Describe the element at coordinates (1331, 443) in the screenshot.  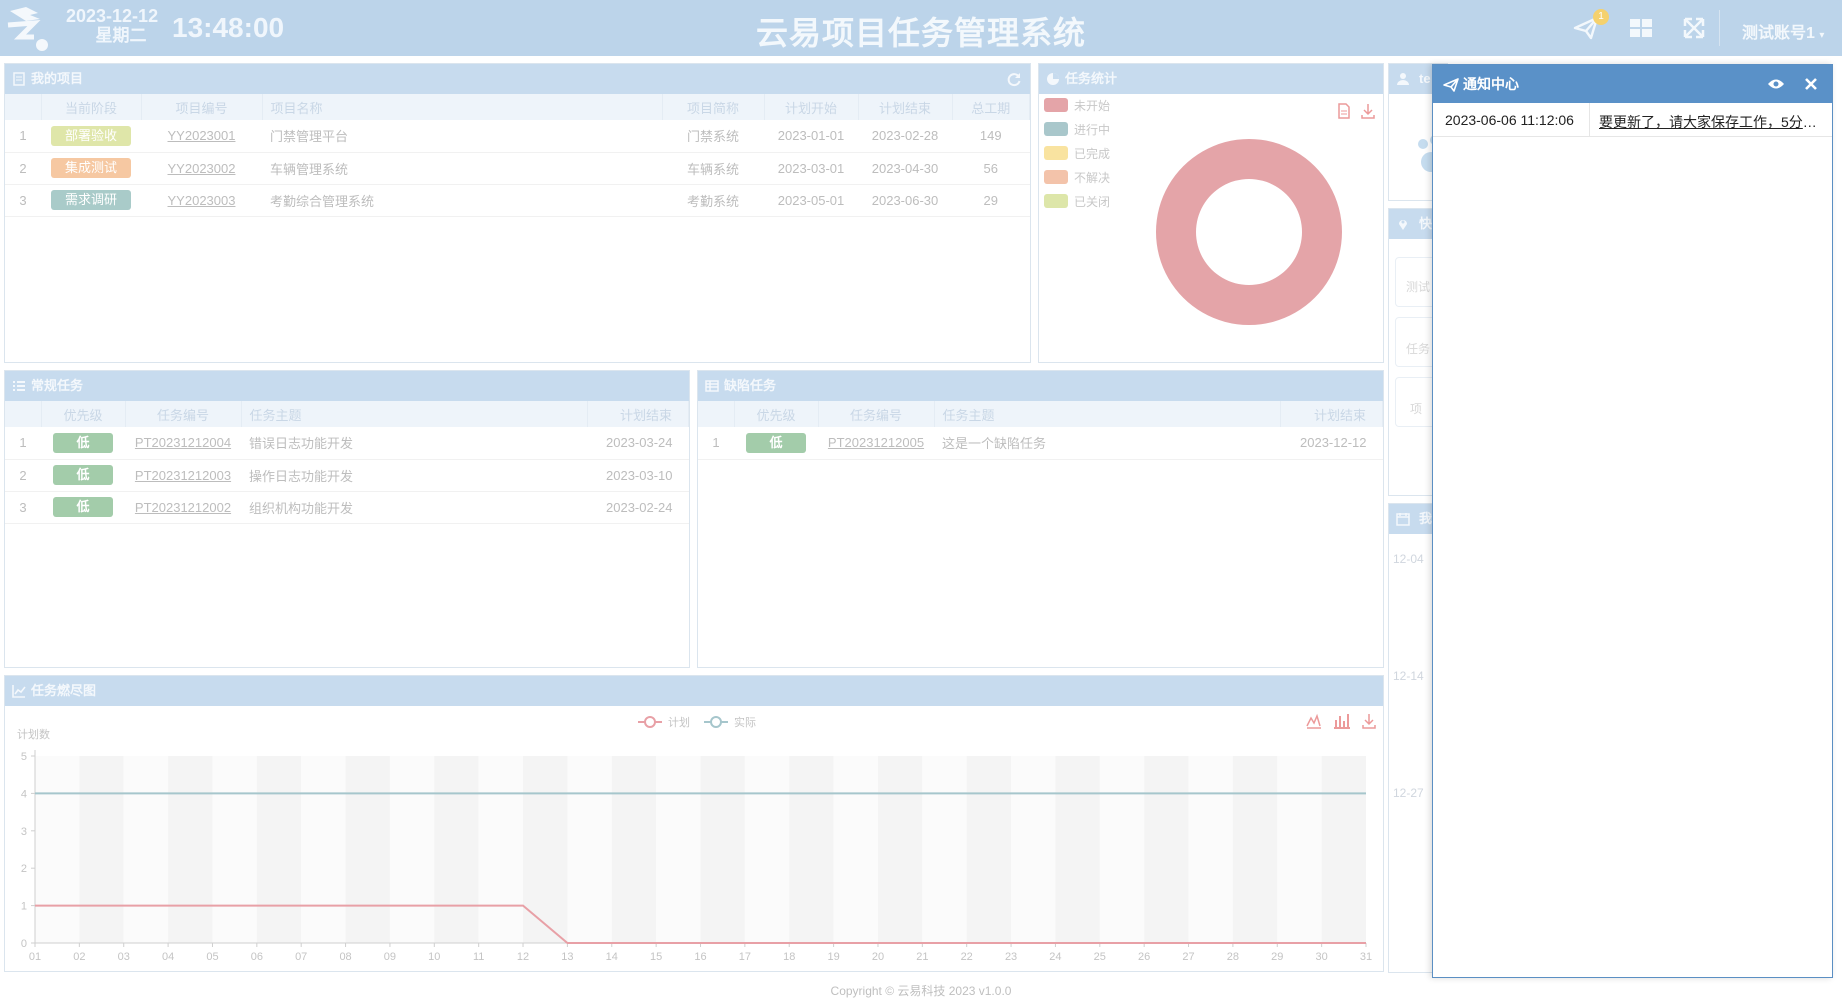
I see `plan-end: 2023-12-12` at that location.